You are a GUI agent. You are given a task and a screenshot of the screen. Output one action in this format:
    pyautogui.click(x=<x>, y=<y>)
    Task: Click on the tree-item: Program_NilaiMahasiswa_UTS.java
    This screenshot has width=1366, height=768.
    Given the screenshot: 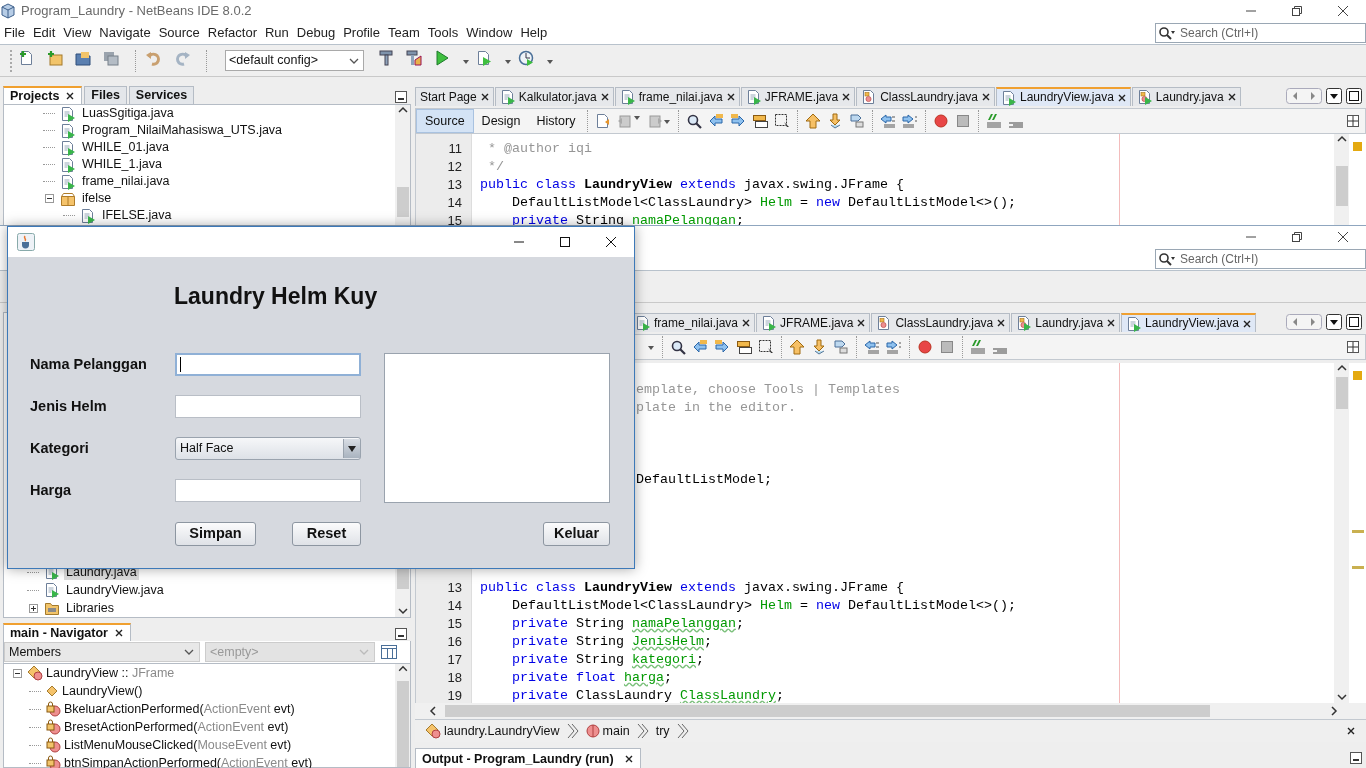 What is the action you would take?
    pyautogui.click(x=182, y=130)
    